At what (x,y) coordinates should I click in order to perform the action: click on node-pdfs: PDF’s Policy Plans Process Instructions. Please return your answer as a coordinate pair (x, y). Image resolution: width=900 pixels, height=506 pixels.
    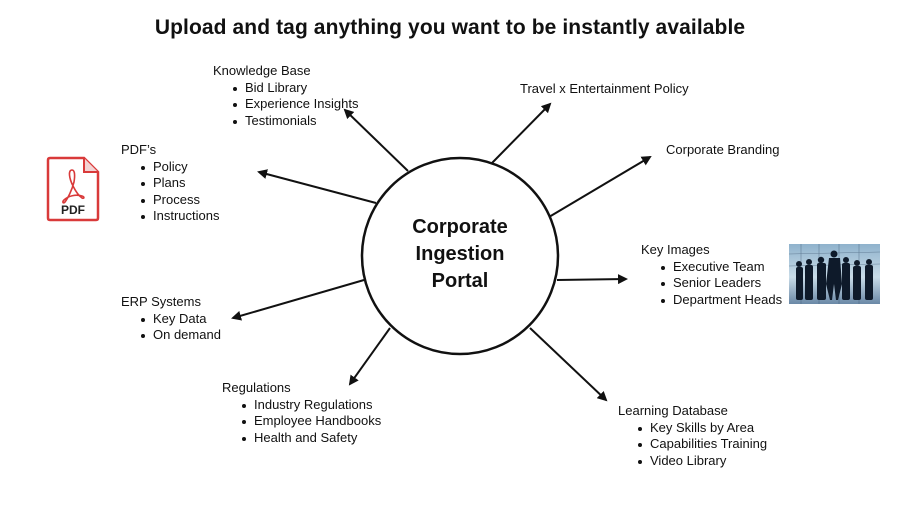
    Looking at the image, I should click on (170, 183).